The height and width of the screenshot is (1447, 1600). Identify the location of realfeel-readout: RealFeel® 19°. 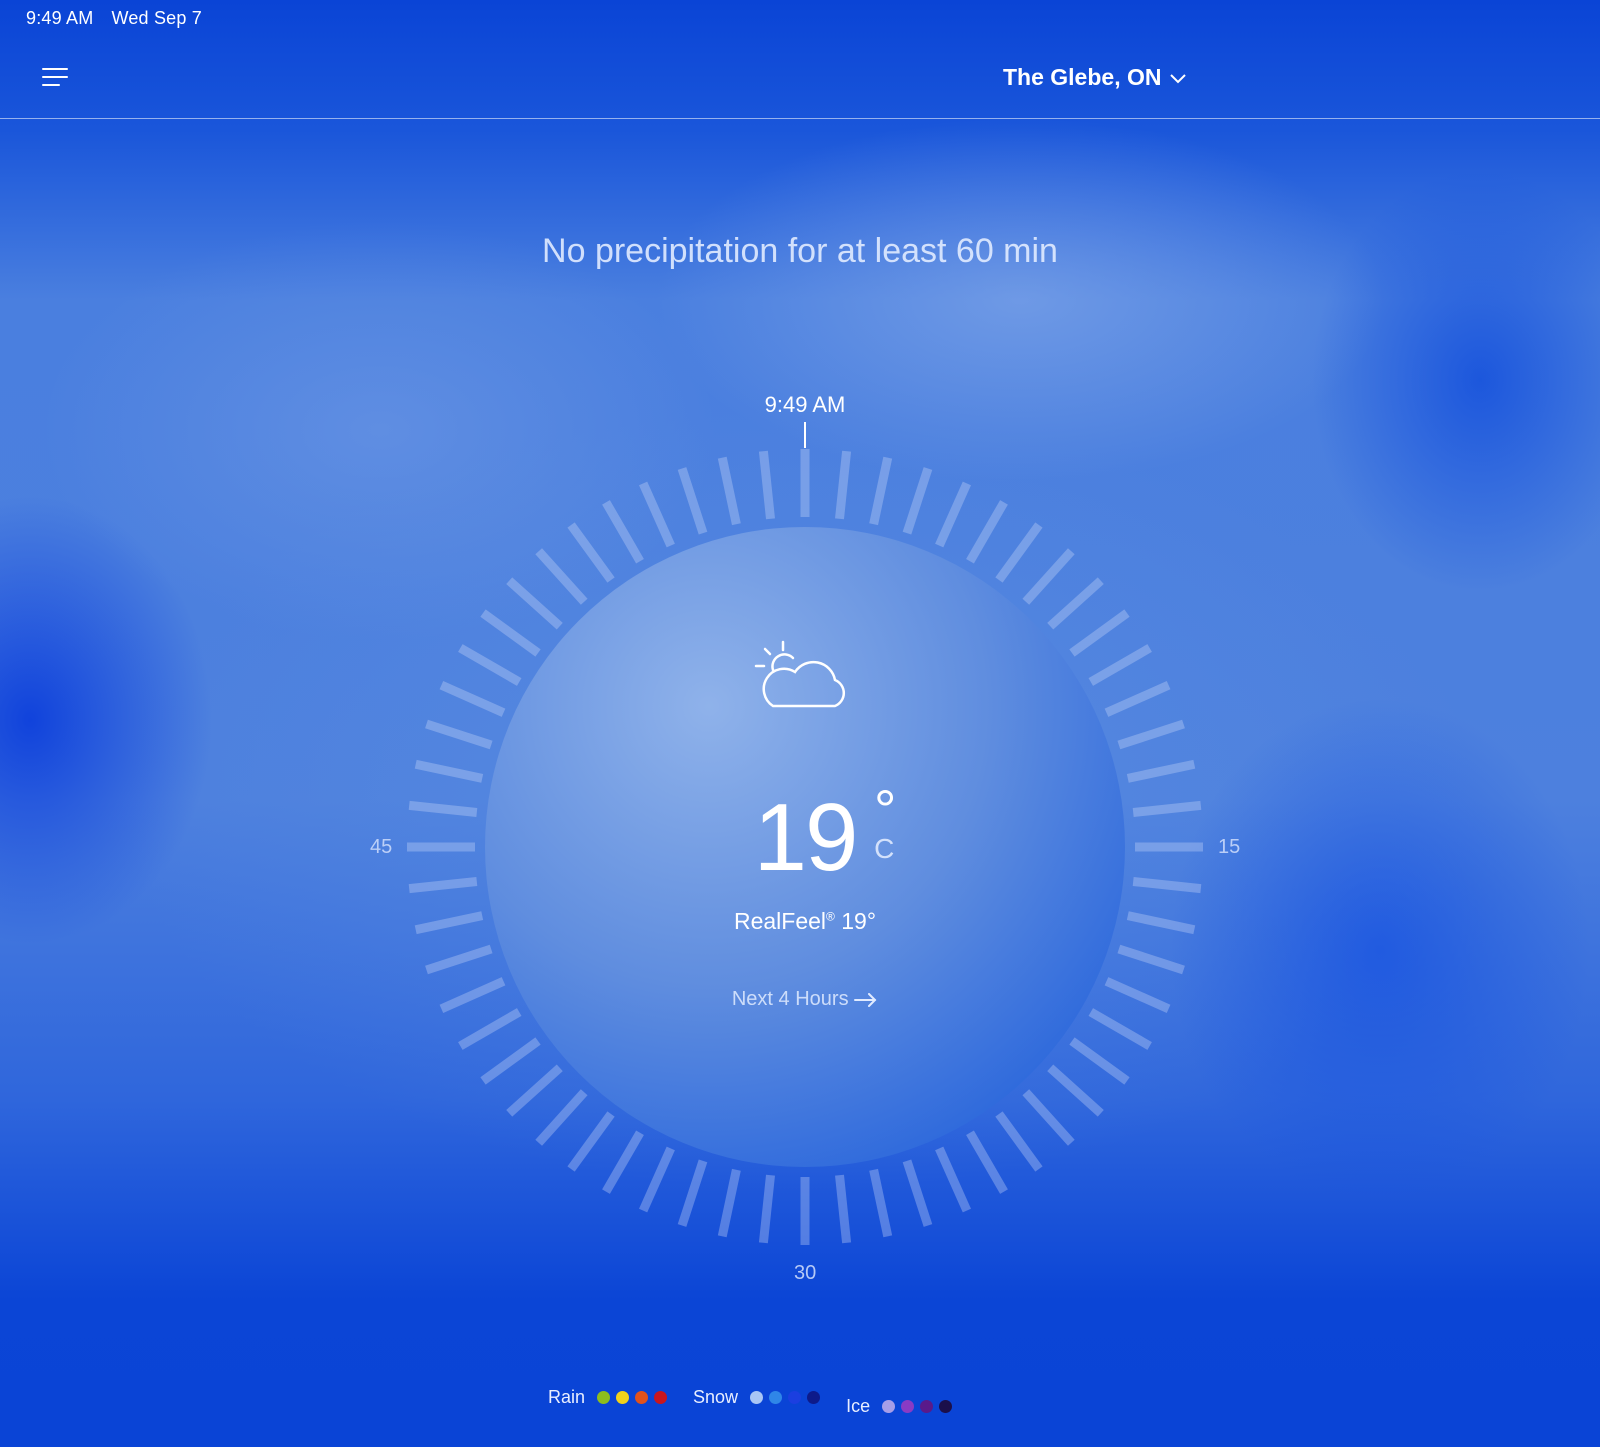
(805, 921).